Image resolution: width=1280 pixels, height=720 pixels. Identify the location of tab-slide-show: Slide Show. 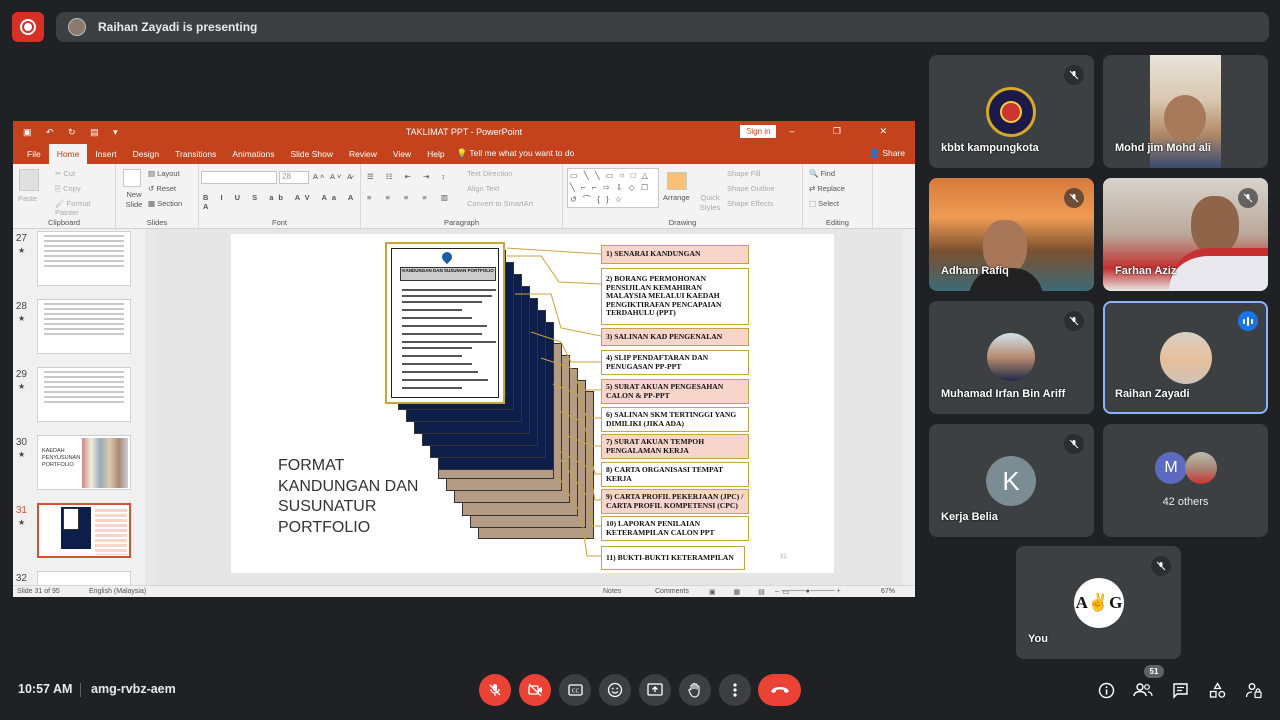
(311, 156).